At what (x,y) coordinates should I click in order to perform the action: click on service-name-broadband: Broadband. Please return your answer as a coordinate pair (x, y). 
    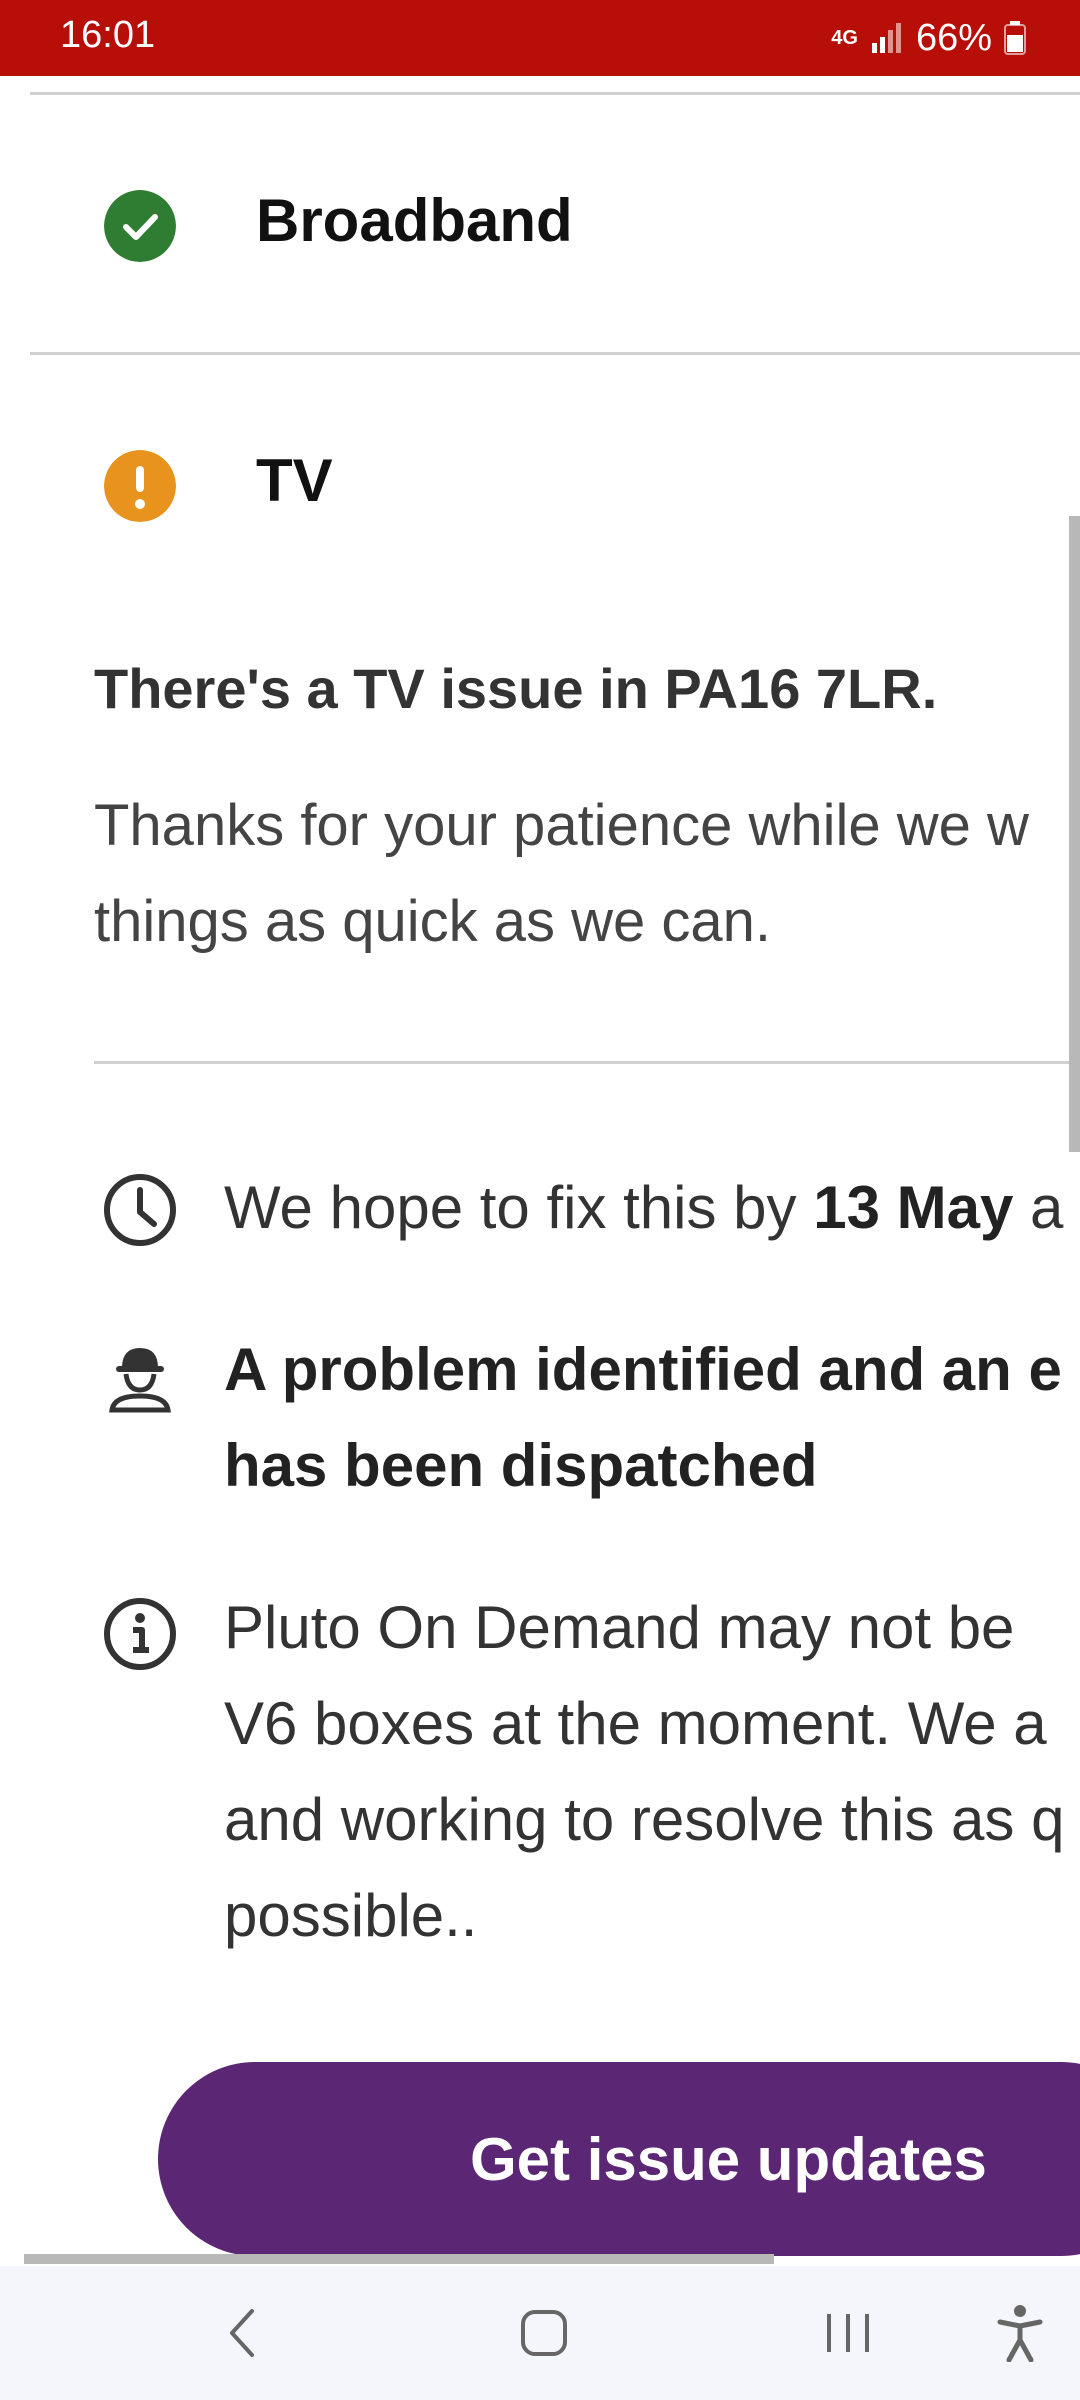
    Looking at the image, I should click on (414, 220).